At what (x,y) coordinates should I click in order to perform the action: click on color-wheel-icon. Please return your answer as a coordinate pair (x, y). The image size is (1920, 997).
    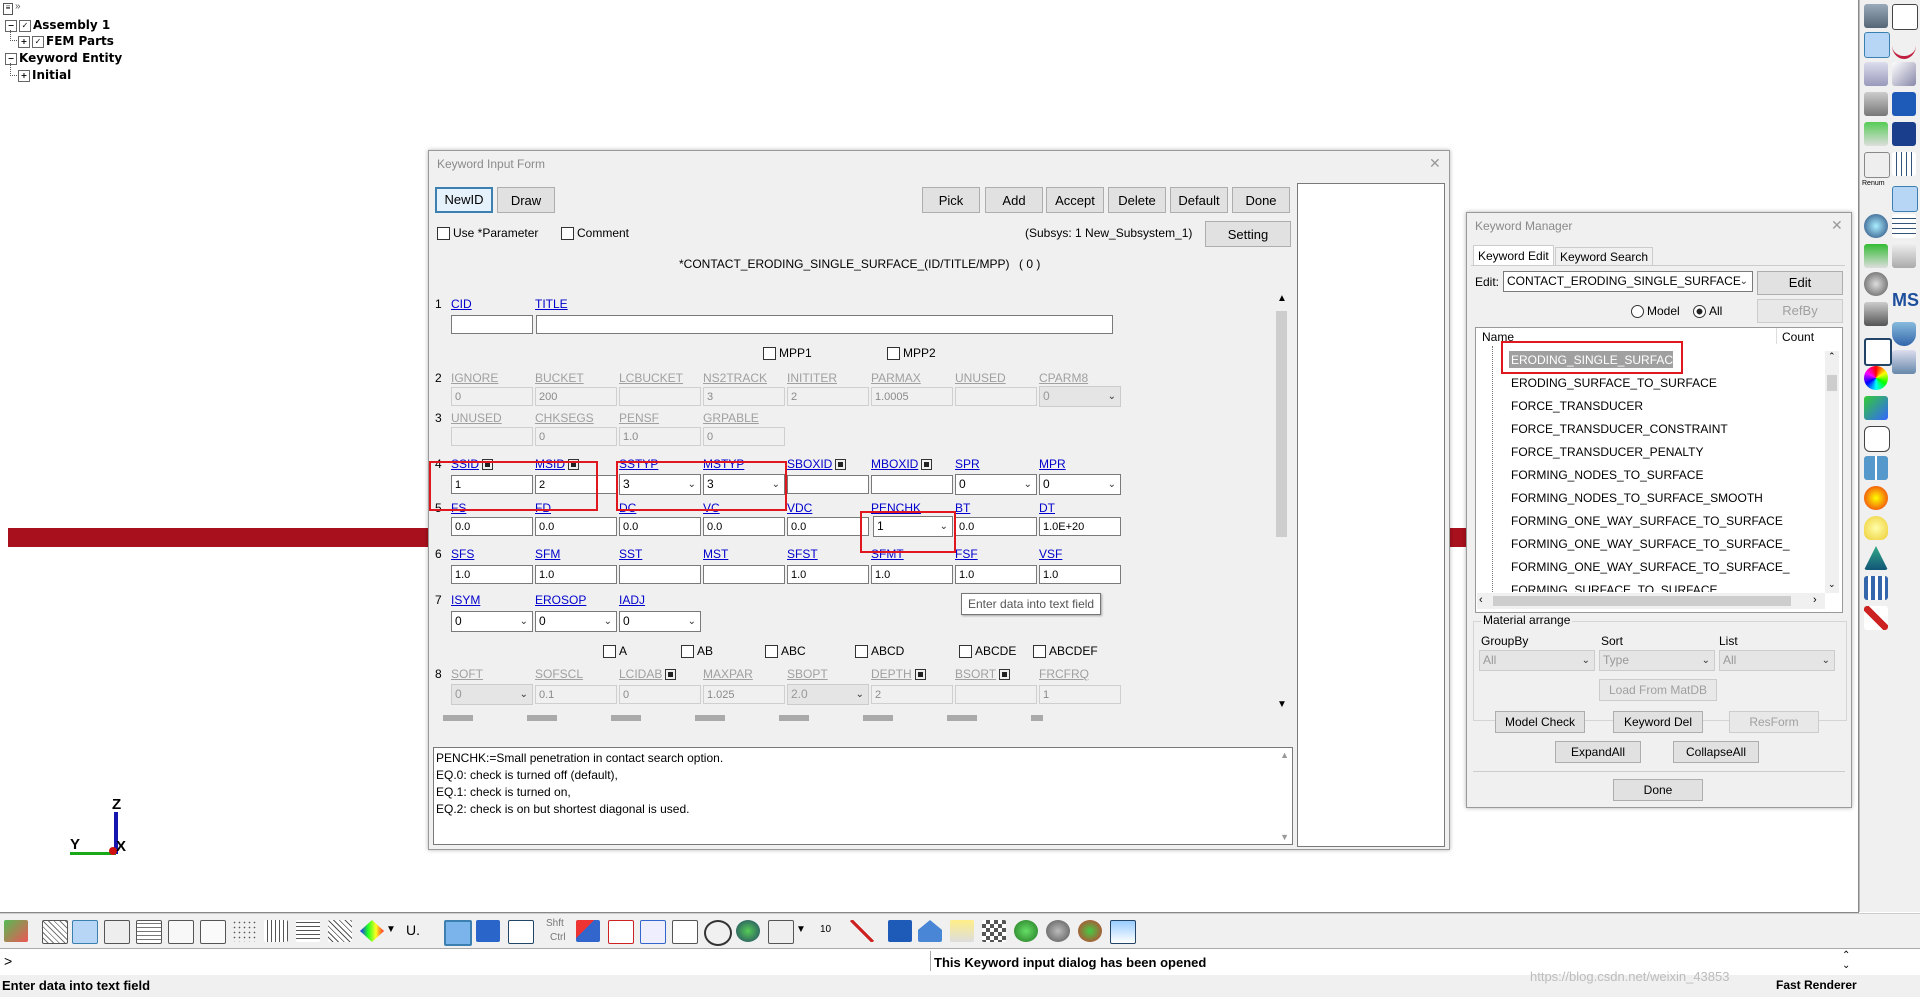
    Looking at the image, I should click on (1876, 378).